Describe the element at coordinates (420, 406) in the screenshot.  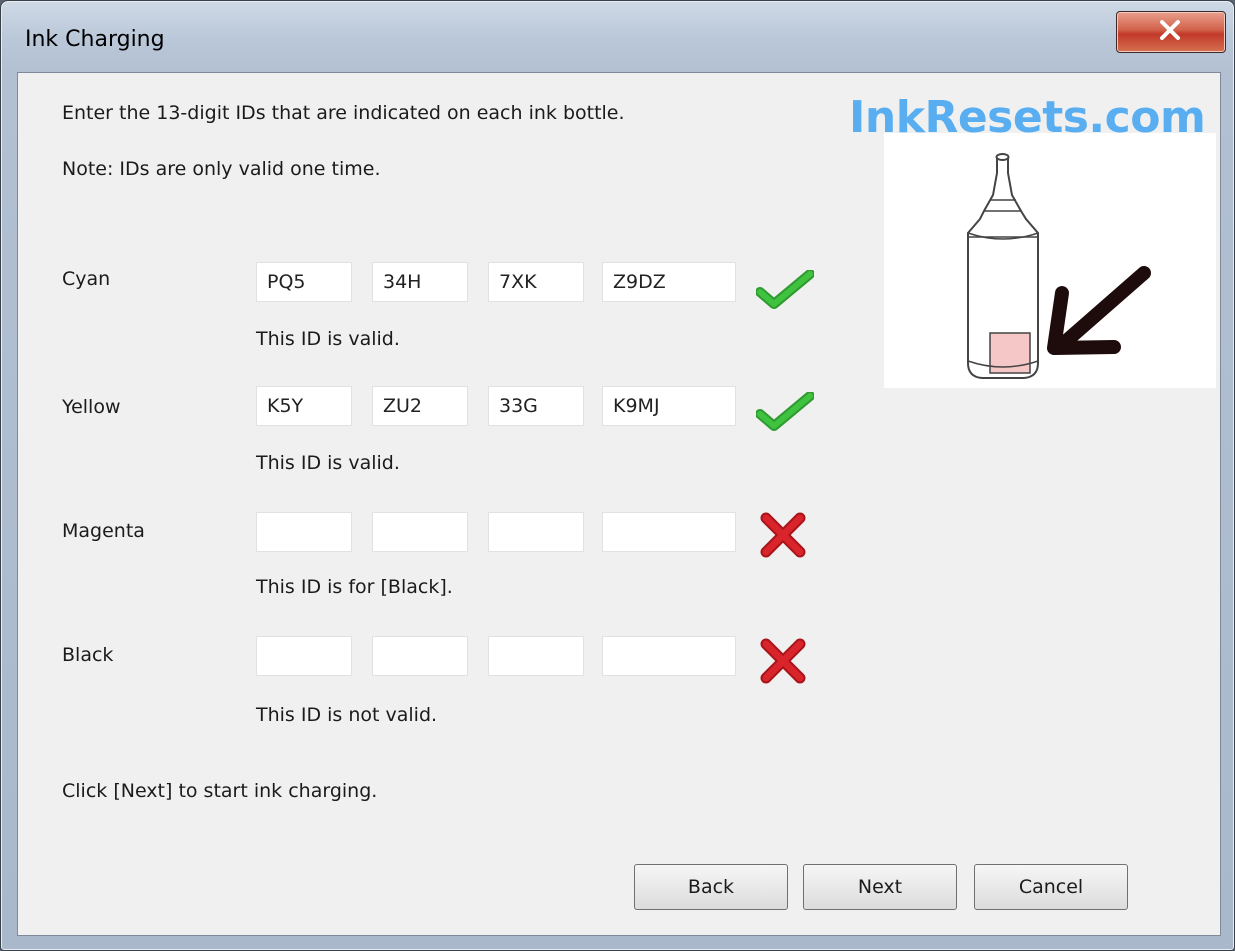
I see `yellow-id-field-2: ZU2` at that location.